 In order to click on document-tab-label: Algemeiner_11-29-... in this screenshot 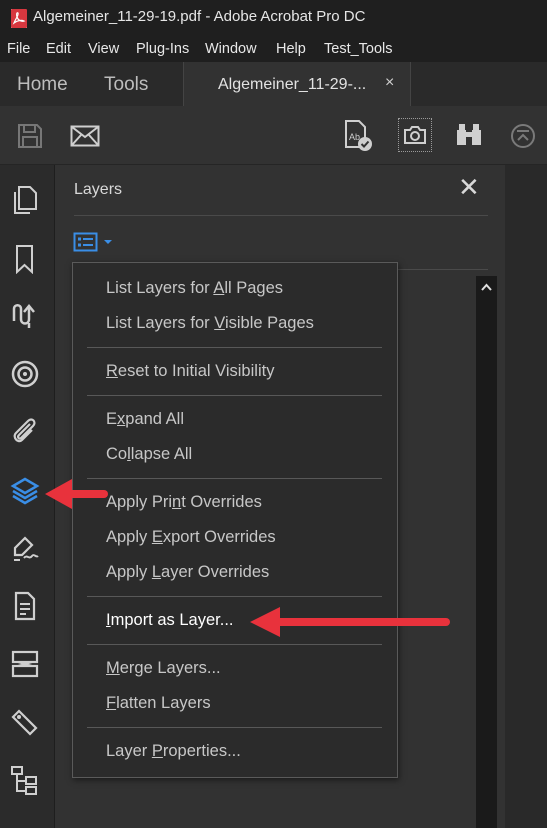, I will do `click(292, 84)`.